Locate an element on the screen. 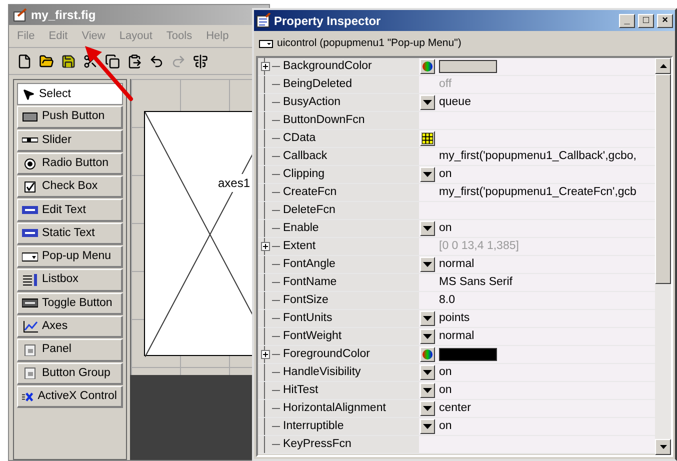 The width and height of the screenshot is (677, 461). button-group-icon is located at coordinates (30, 373).